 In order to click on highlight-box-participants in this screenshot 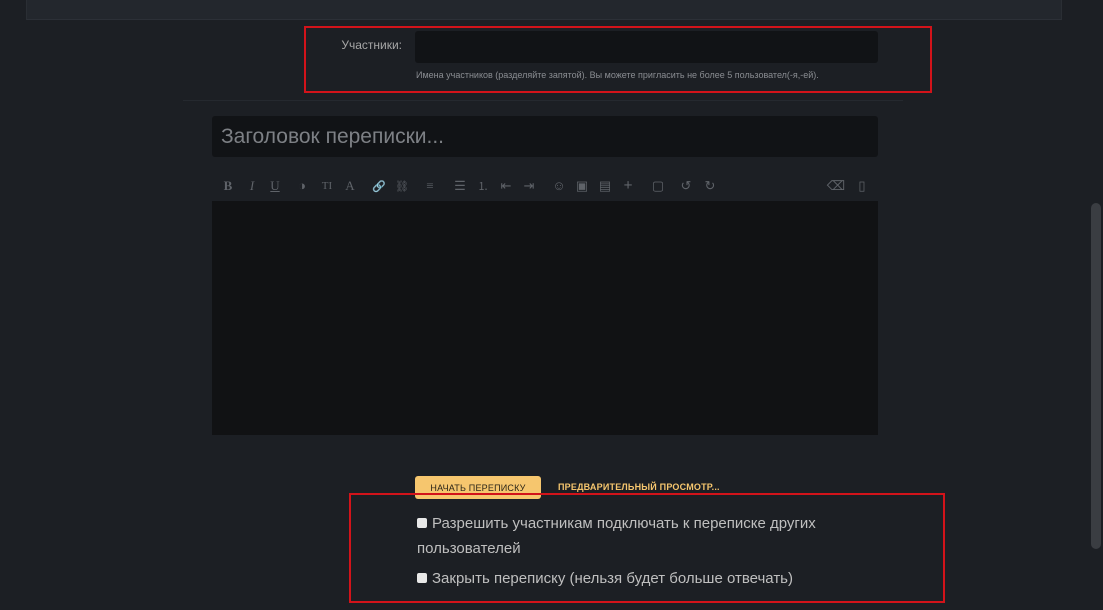, I will do `click(618, 59)`.